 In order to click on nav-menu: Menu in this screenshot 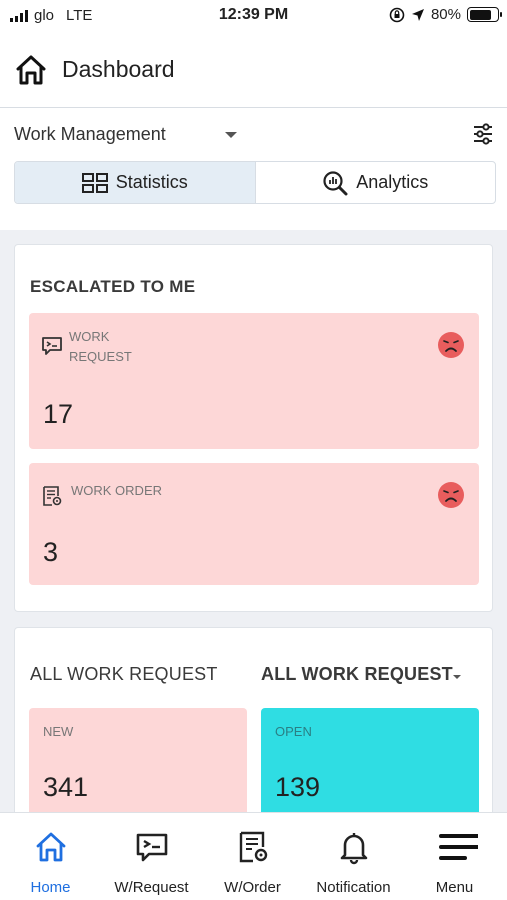, I will do `click(454, 856)`.